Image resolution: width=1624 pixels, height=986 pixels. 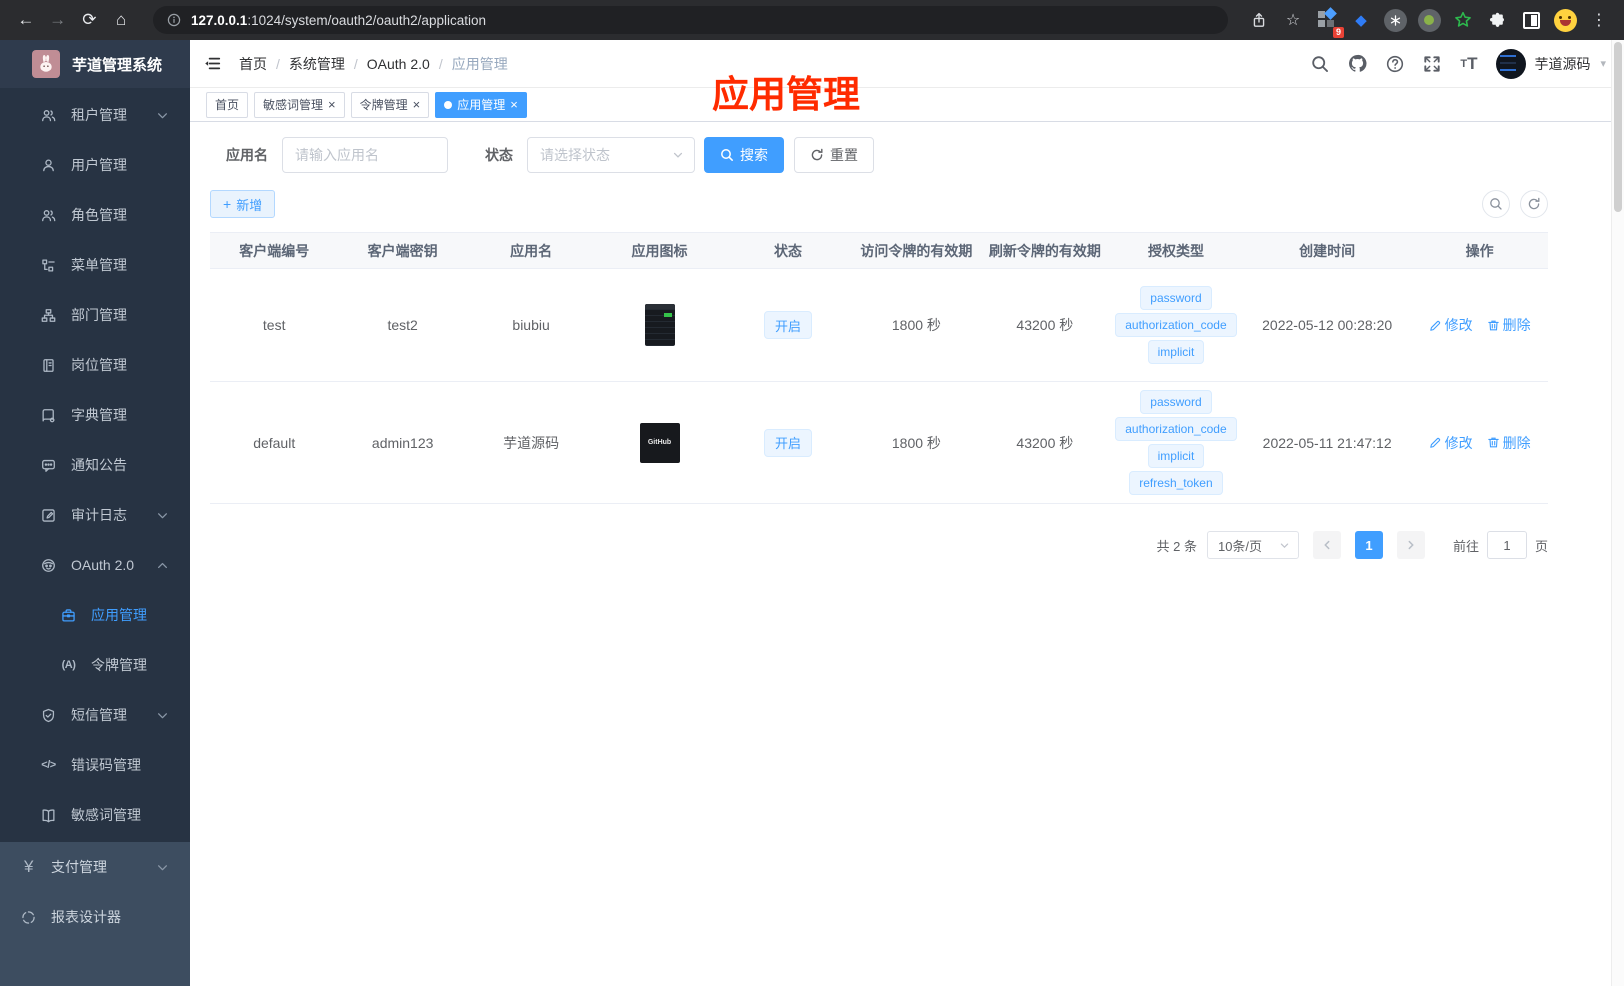 What do you see at coordinates (1357, 63) in the screenshot?
I see `github-icon` at bounding box center [1357, 63].